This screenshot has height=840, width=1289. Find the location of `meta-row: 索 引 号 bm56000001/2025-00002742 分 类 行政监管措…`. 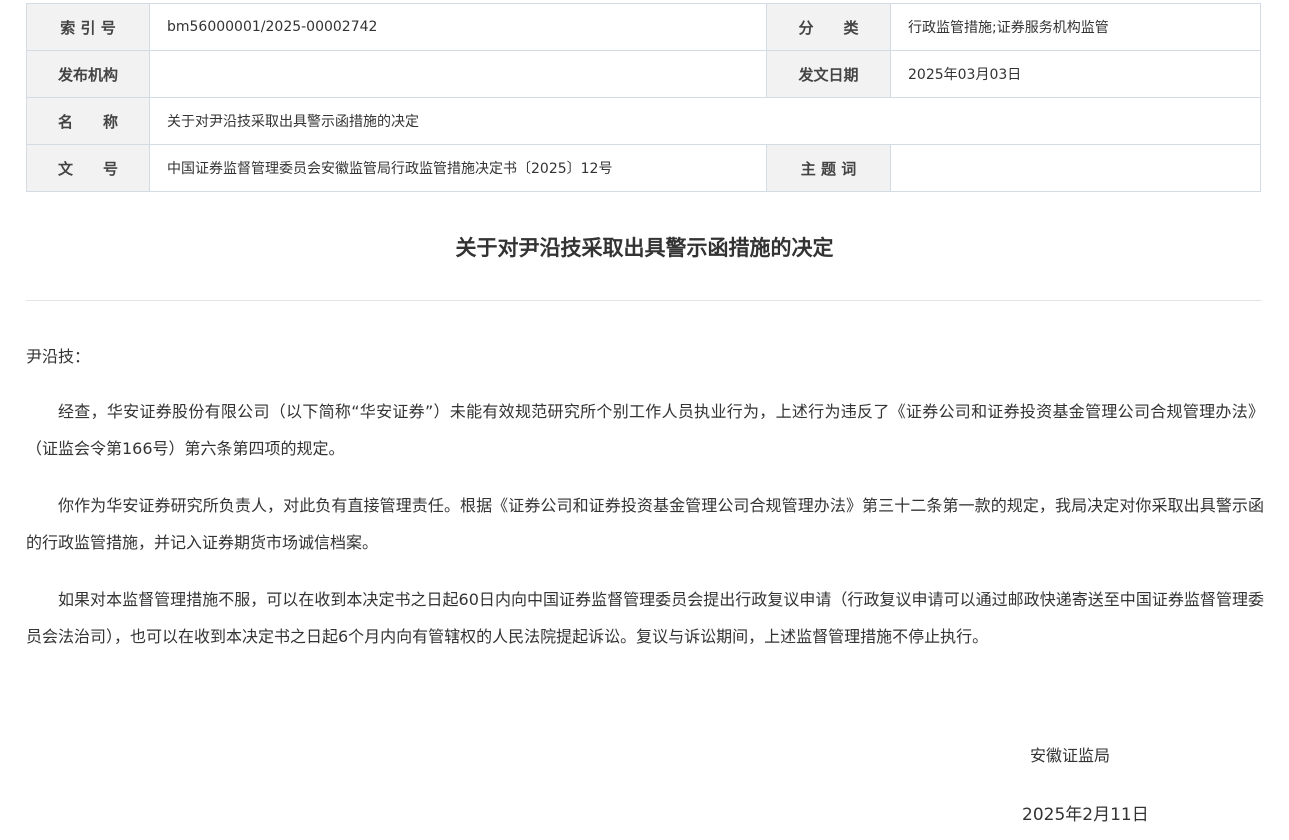

meta-row: 索 引 号 bm56000001/2025-00002742 分 类 行政监管措… is located at coordinates (643, 27).